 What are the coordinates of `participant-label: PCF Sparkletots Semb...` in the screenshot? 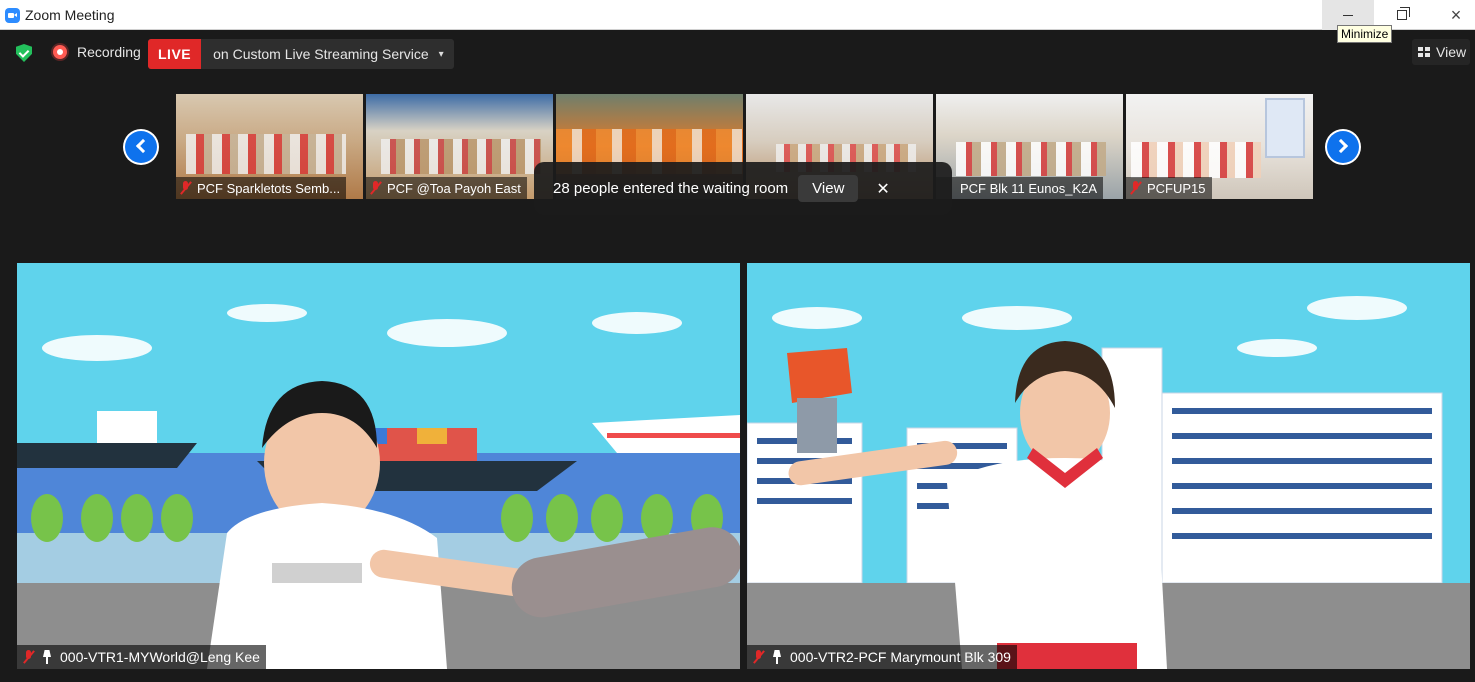 It's located at (261, 188).